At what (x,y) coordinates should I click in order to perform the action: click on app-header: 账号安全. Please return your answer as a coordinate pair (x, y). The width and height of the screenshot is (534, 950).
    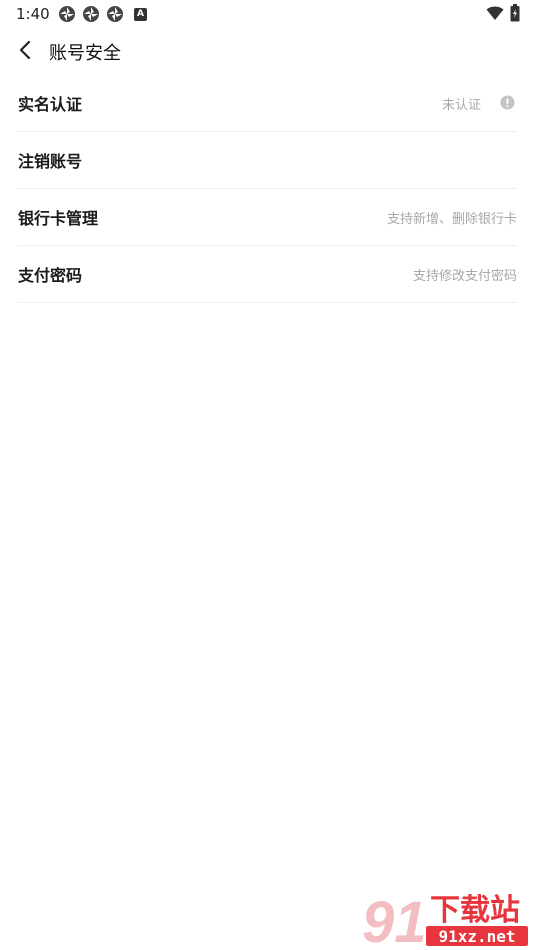
    Looking at the image, I should click on (267, 52).